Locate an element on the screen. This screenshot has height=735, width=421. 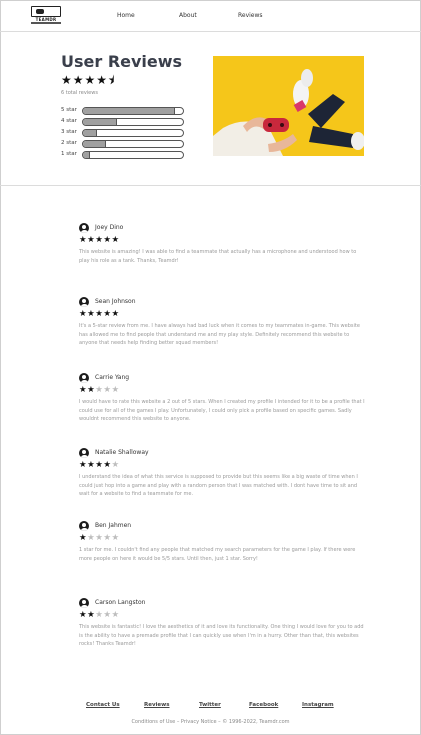
rating-row-4: 4 star is located at coordinates (123, 122).